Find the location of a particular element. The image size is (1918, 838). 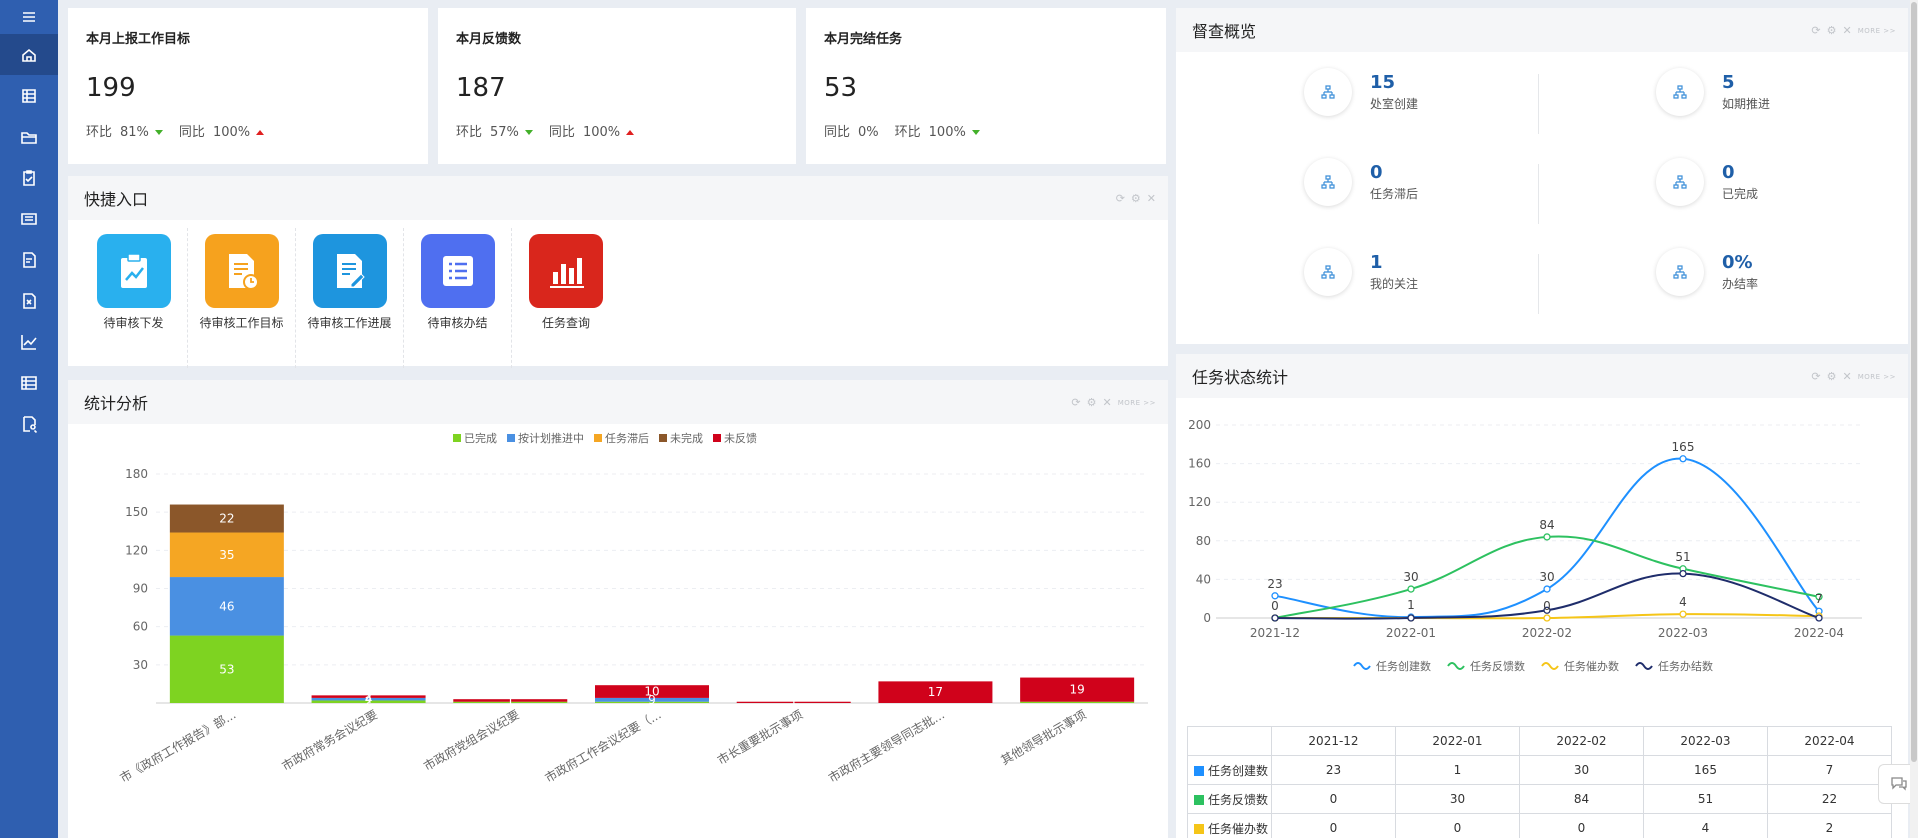

quick-entry-item: 待审核办结 is located at coordinates (458, 298).